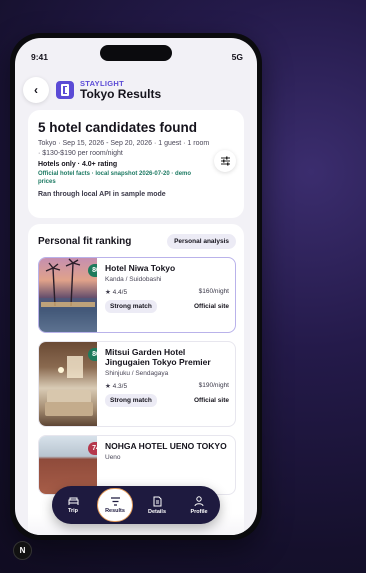 Image resolution: width=366 pixels, height=573 pixels. Describe the element at coordinates (199, 500) in the screenshot. I see `person-icon` at that location.